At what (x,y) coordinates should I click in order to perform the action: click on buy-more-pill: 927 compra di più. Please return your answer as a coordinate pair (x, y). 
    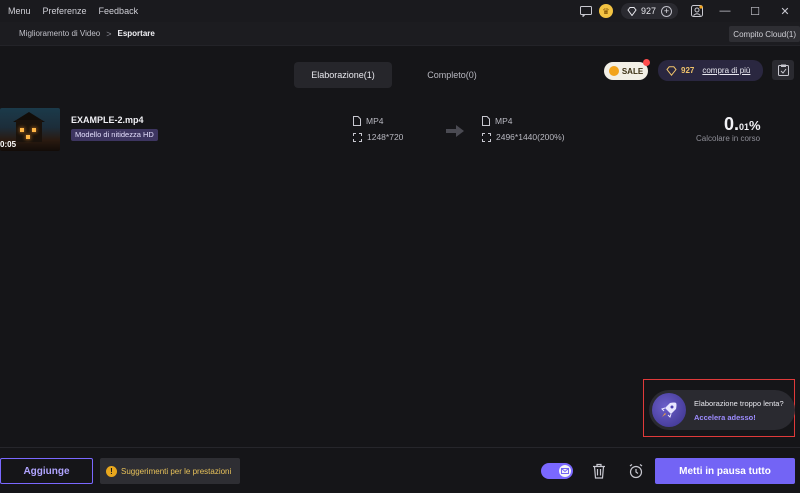
    Looking at the image, I should click on (710, 70).